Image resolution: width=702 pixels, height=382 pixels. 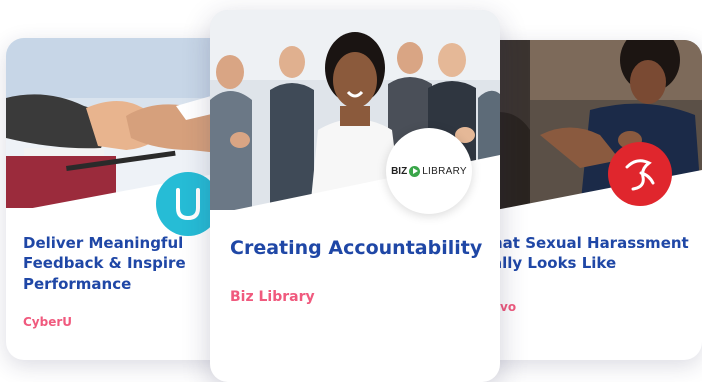 What do you see at coordinates (508, 307) in the screenshot?
I see `course-provider: vo` at bounding box center [508, 307].